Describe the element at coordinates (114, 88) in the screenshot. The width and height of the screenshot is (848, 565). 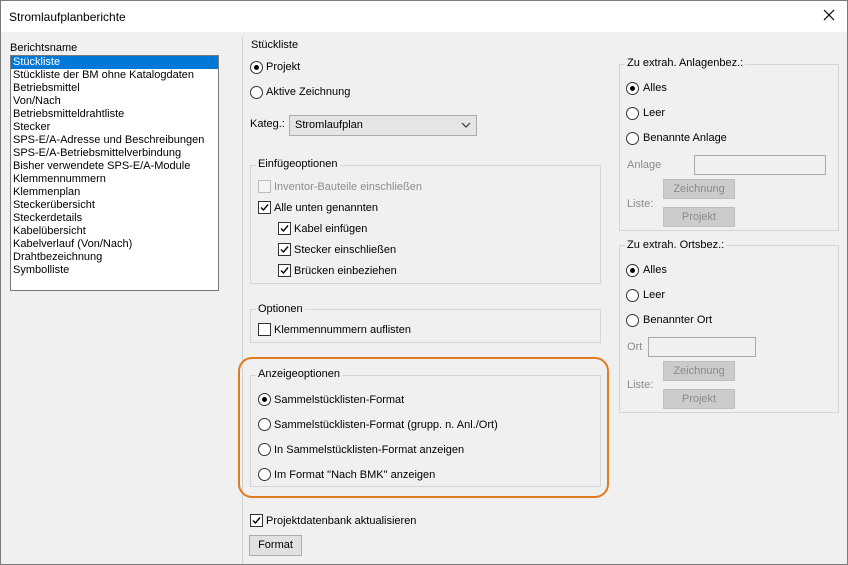
I see `list-item: Betriebsmittel` at that location.